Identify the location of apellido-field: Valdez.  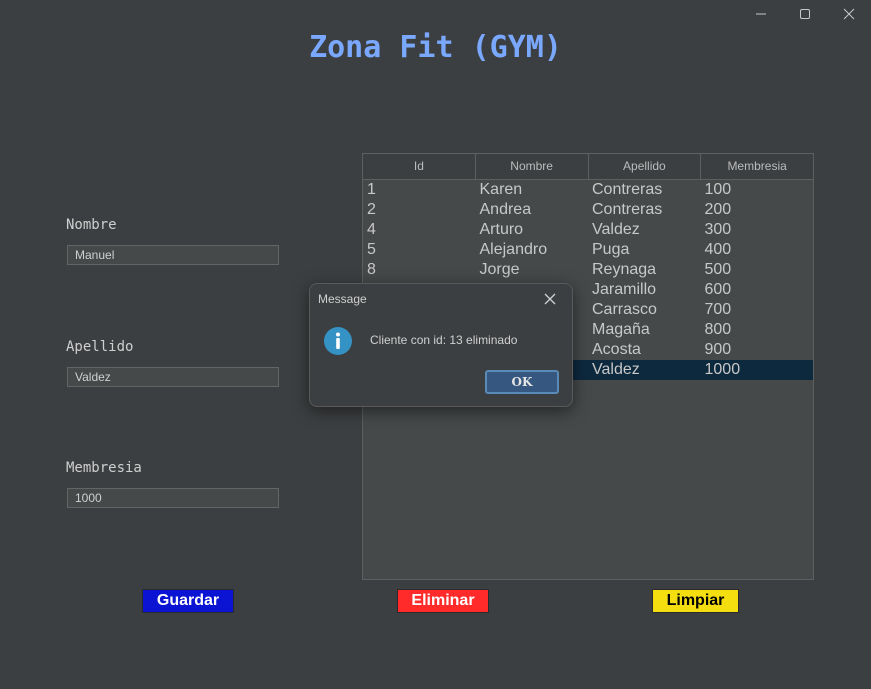
(173, 377).